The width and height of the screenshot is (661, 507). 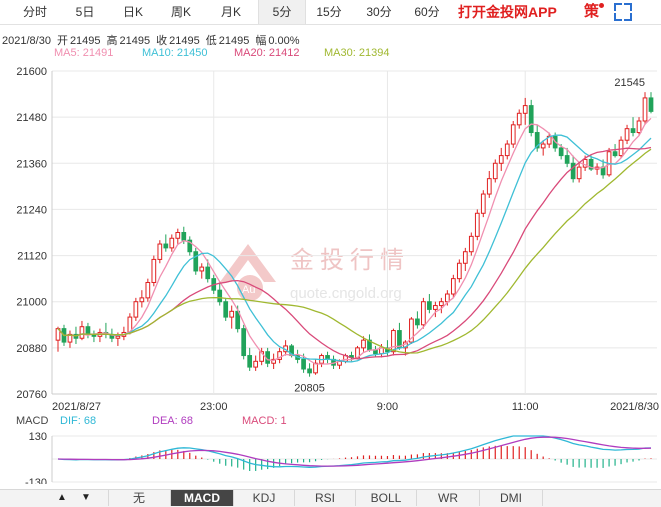 What do you see at coordinates (629, 83) in the screenshot?
I see `high-annotation: 21545` at bounding box center [629, 83].